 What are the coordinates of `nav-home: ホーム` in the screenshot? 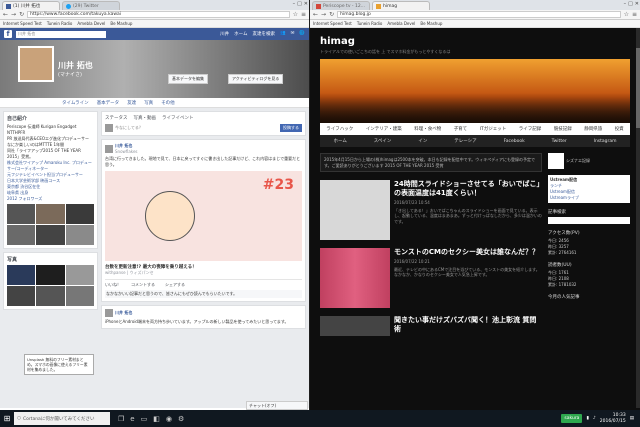 It's located at (240, 34).